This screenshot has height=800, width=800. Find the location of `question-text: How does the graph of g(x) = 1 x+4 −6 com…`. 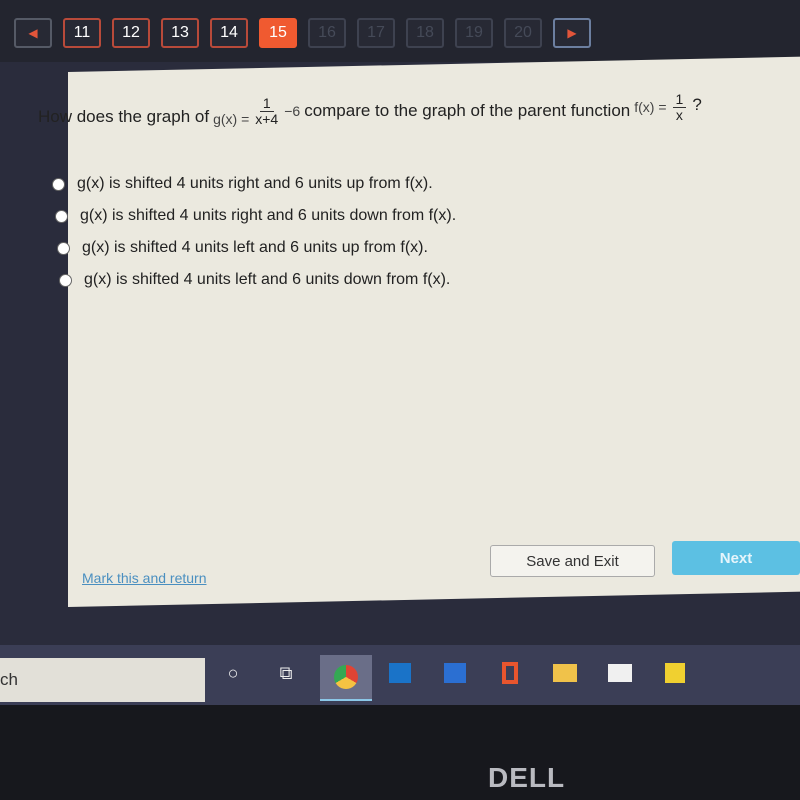

question-text: How does the graph of g(x) = 1 x+4 −6 com… is located at coordinates (370, 110).